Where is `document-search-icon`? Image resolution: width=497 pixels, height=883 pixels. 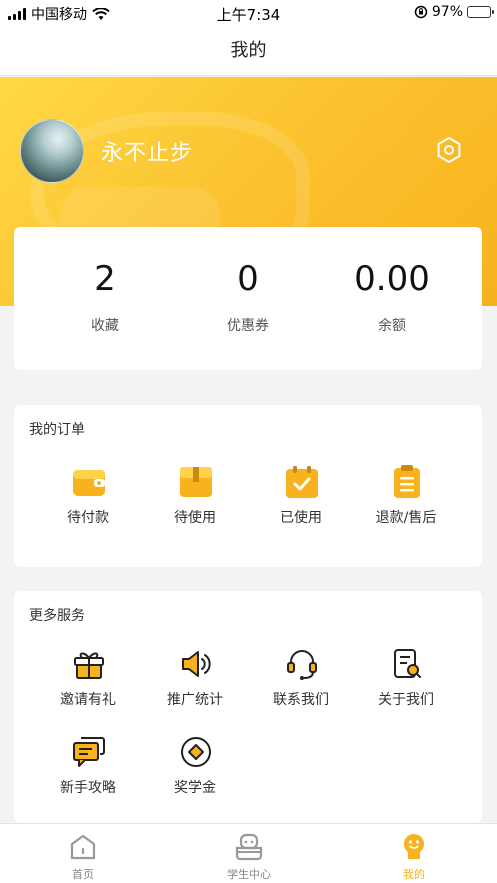 document-search-icon is located at coordinates (407, 663).